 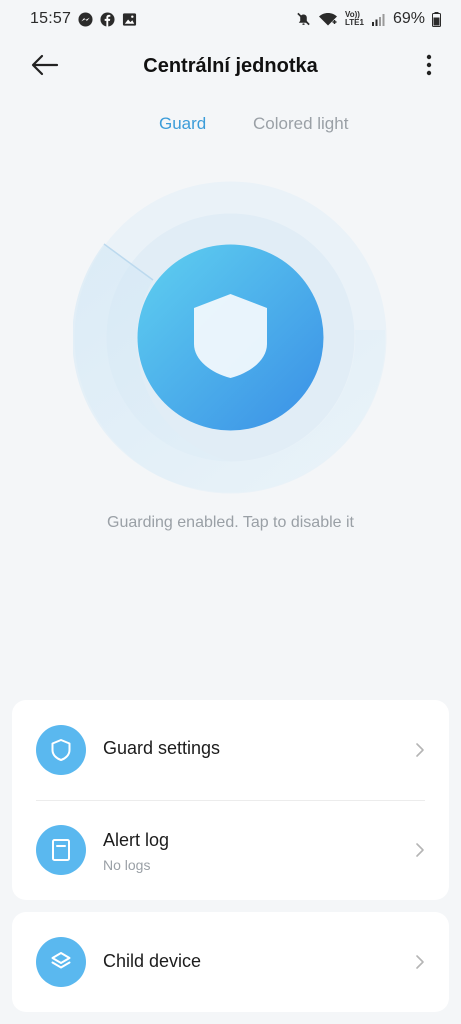 I want to click on app-header: Centrální jednotka, so click(x=230, y=66).